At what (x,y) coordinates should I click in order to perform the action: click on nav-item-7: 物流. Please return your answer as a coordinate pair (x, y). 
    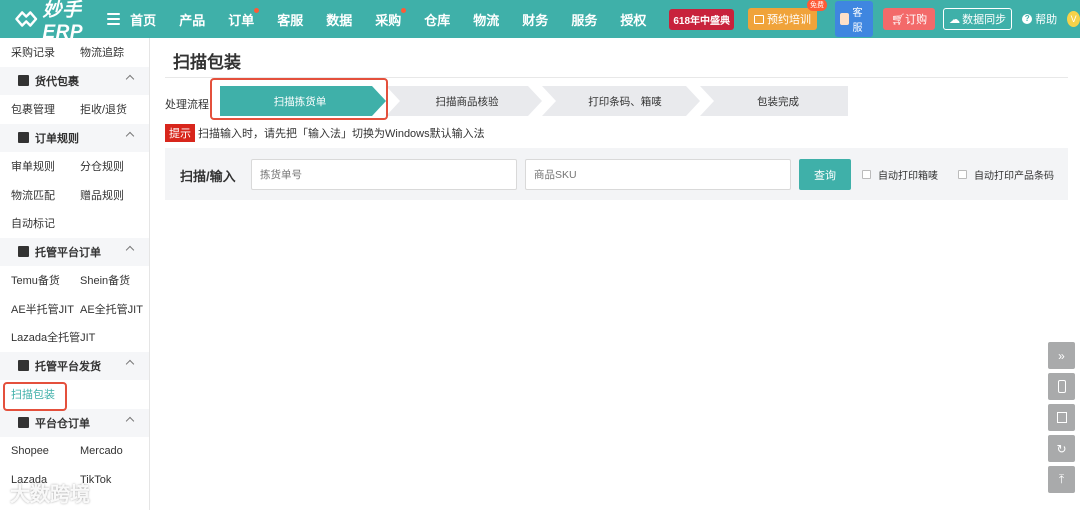
    Looking at the image, I should click on (486, 19).